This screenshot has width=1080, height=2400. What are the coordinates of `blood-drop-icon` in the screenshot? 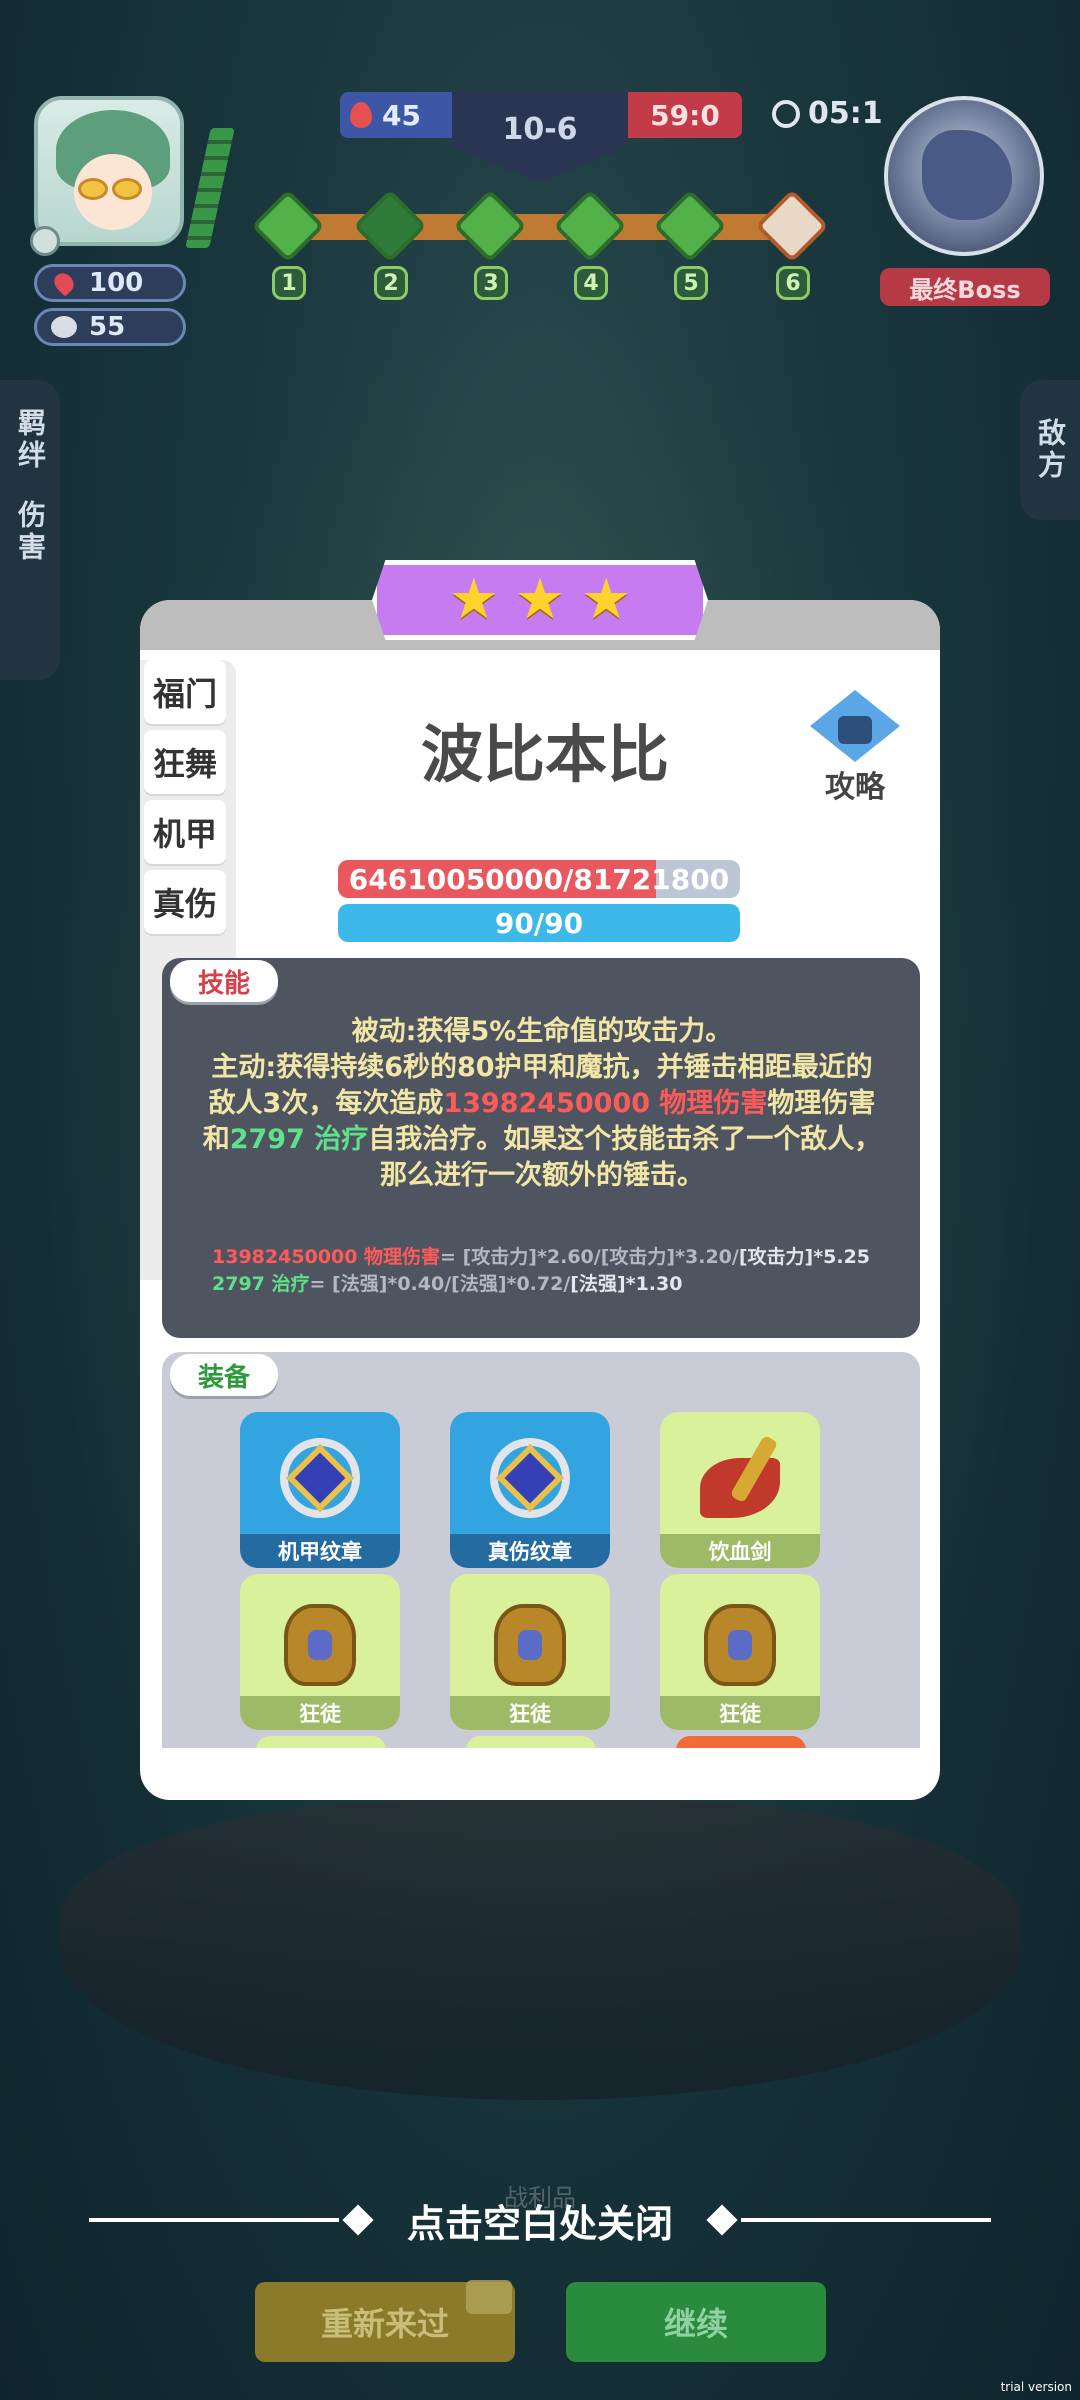 It's located at (361, 115).